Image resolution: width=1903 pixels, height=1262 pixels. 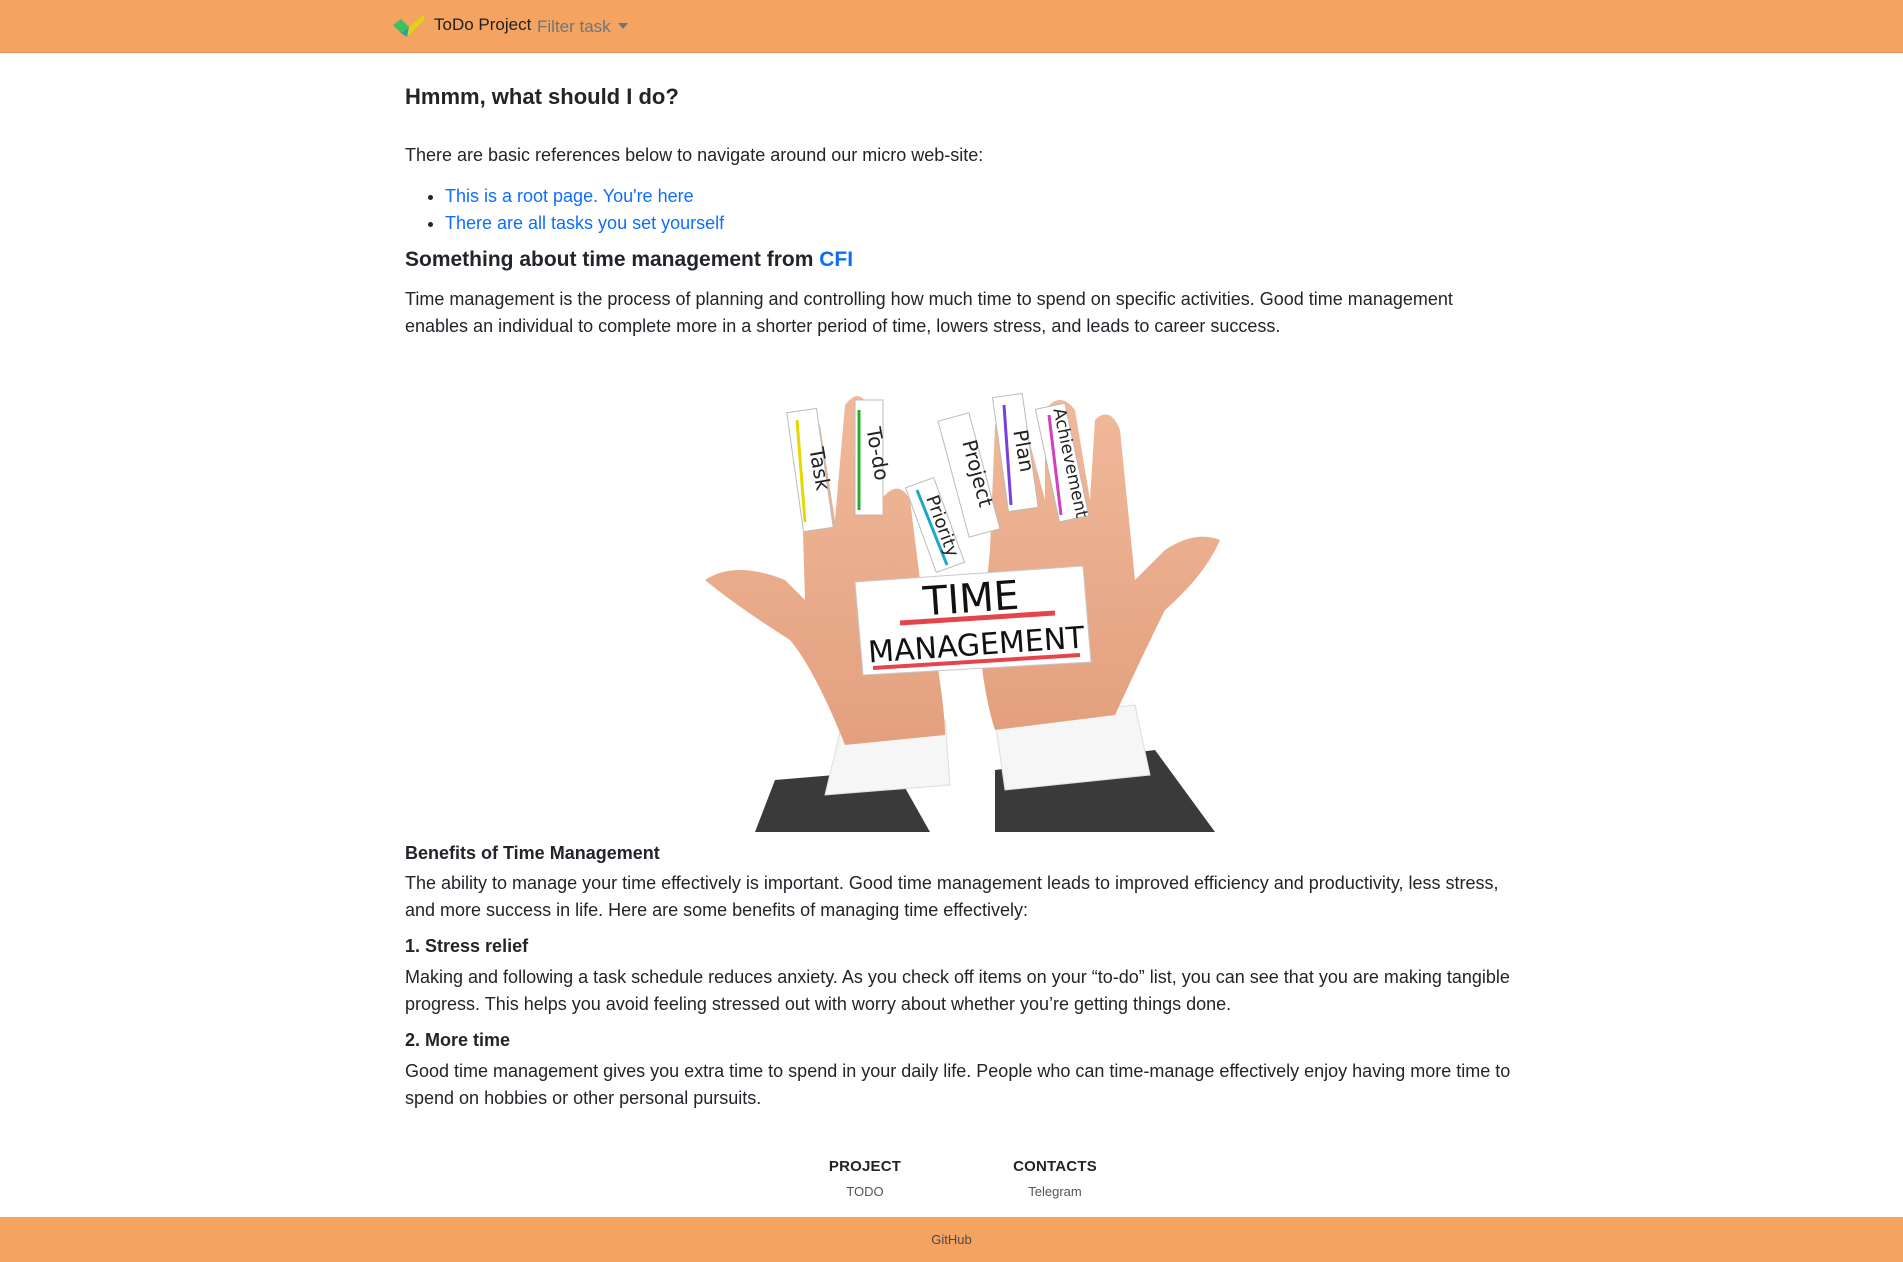 What do you see at coordinates (973, 620) in the screenshot?
I see `palm-card: TIME MANAGEMENT` at bounding box center [973, 620].